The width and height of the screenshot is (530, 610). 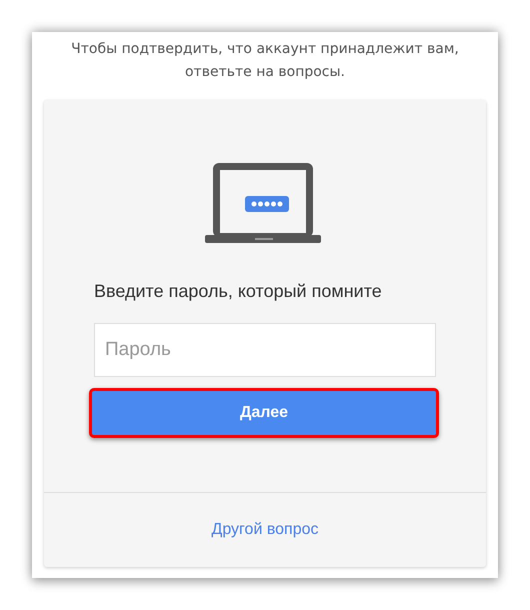 What do you see at coordinates (265, 350) in the screenshot?
I see `password-field: Пароль` at bounding box center [265, 350].